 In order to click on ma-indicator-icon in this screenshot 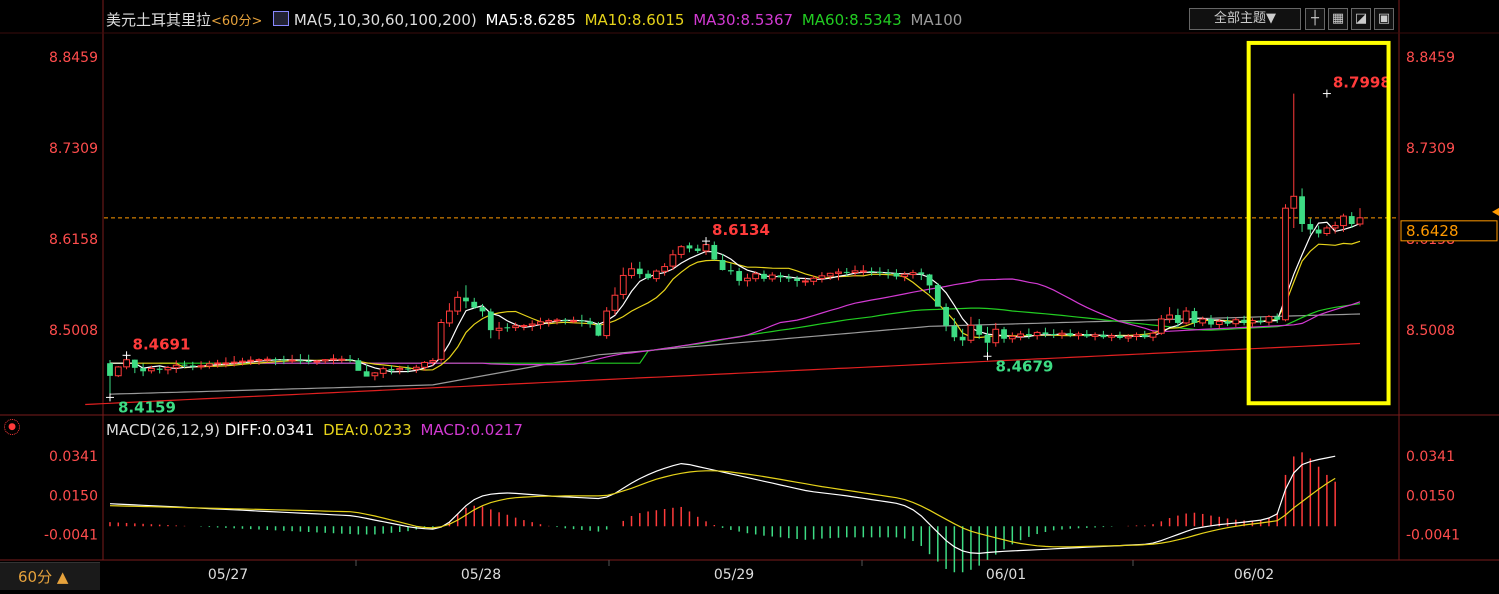, I will do `click(281, 18)`.